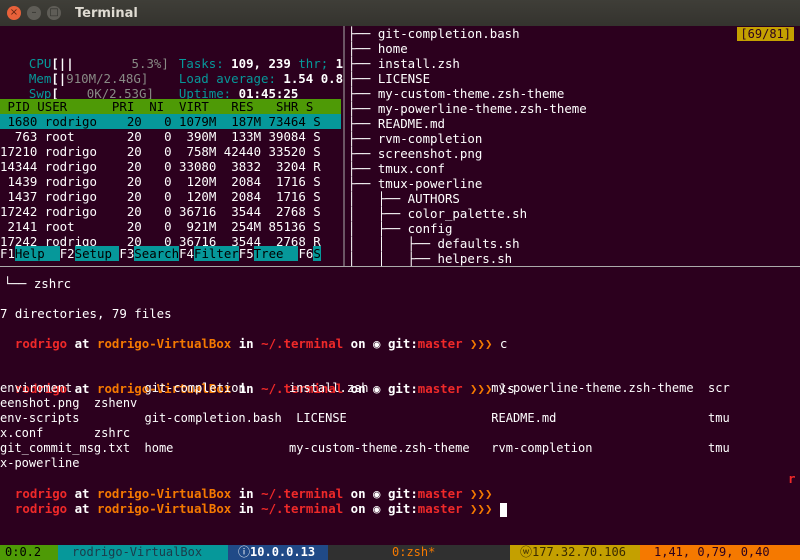  What do you see at coordinates (404, 63) in the screenshot?
I see `tree-entry: ├── install.zsh` at bounding box center [404, 63].